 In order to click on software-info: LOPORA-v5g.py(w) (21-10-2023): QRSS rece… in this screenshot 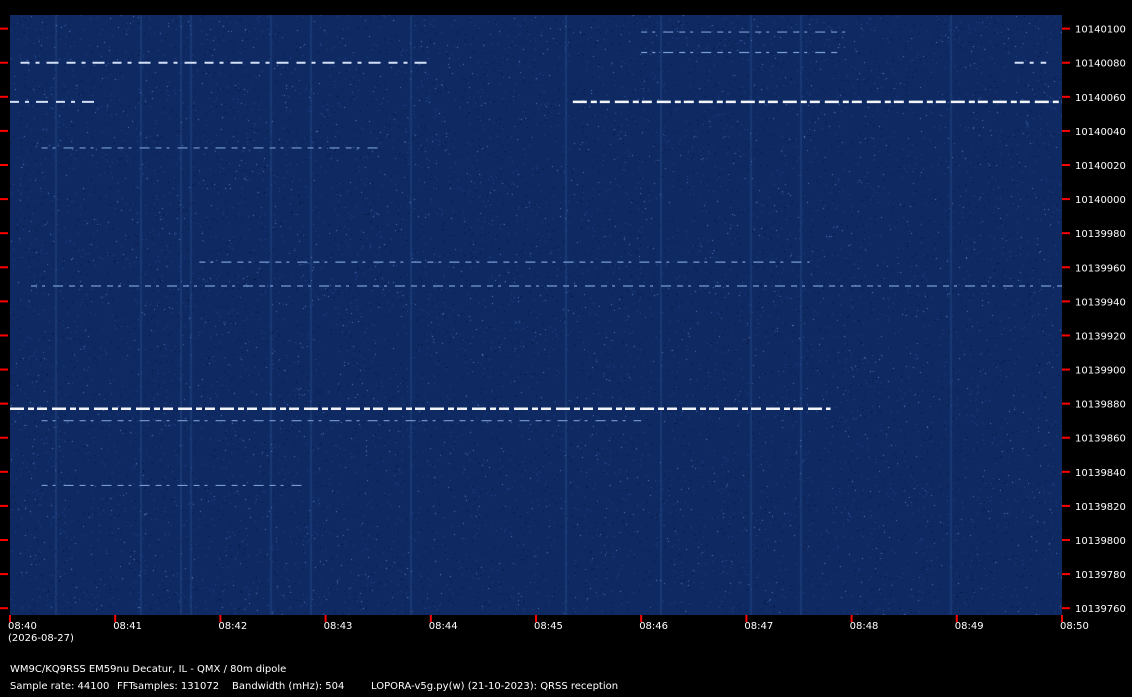, I will do `click(495, 686)`.